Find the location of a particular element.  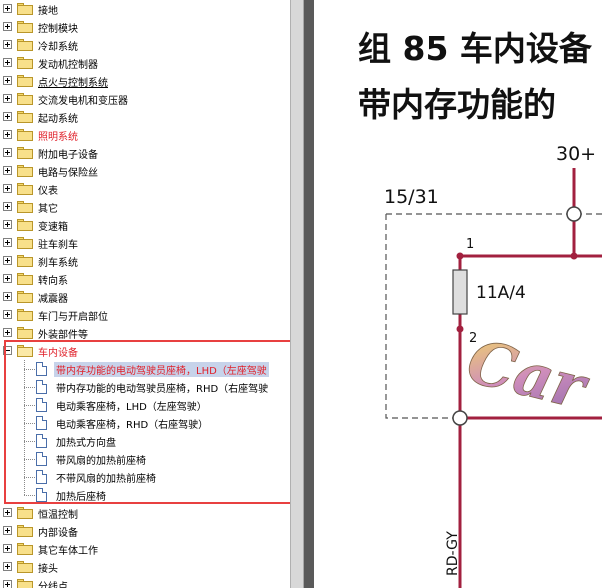

tree-folder-label: 交流发电机和变压器 is located at coordinates (83, 99).